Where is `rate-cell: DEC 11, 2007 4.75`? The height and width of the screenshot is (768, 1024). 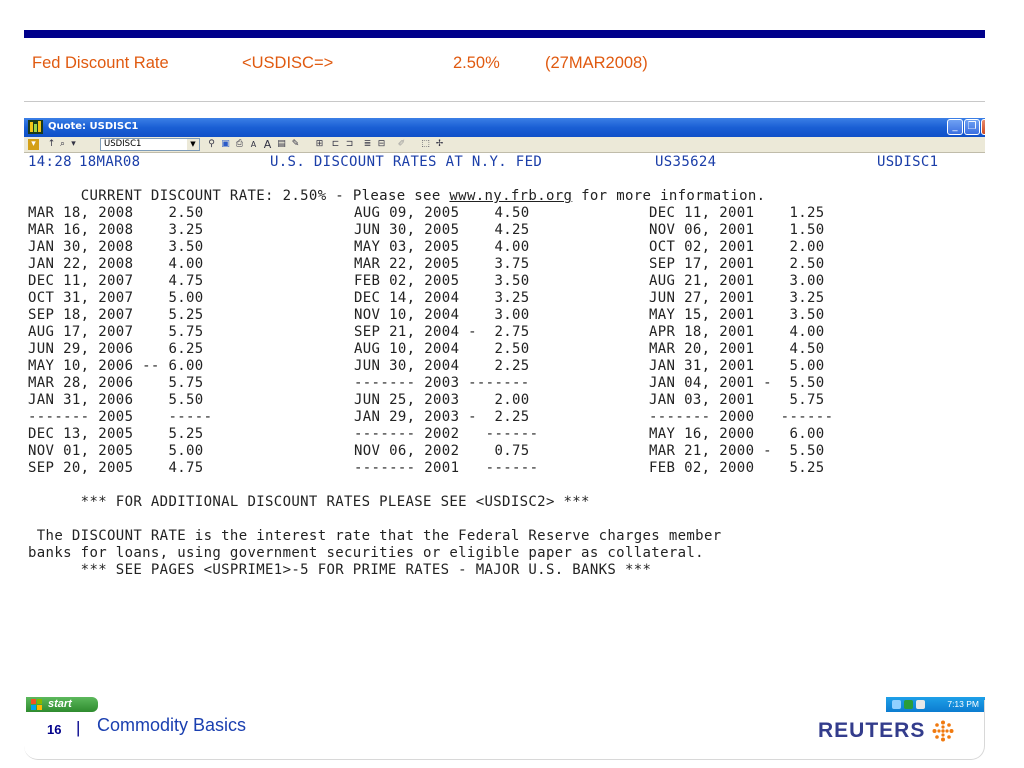
rate-cell: DEC 11, 2007 4.75 is located at coordinates (116, 281).